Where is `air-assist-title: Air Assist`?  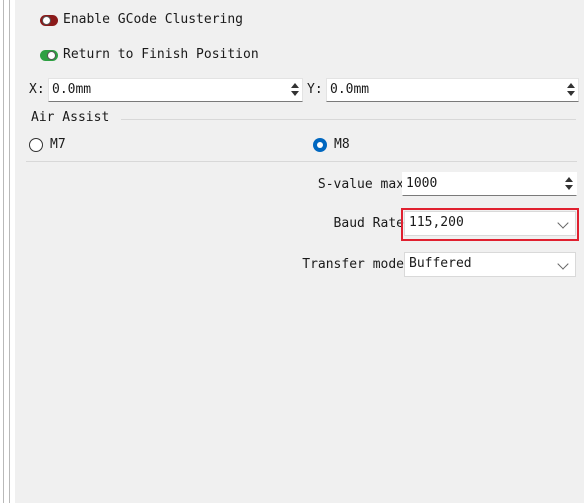
air-assist-title: Air Assist is located at coordinates (70, 117).